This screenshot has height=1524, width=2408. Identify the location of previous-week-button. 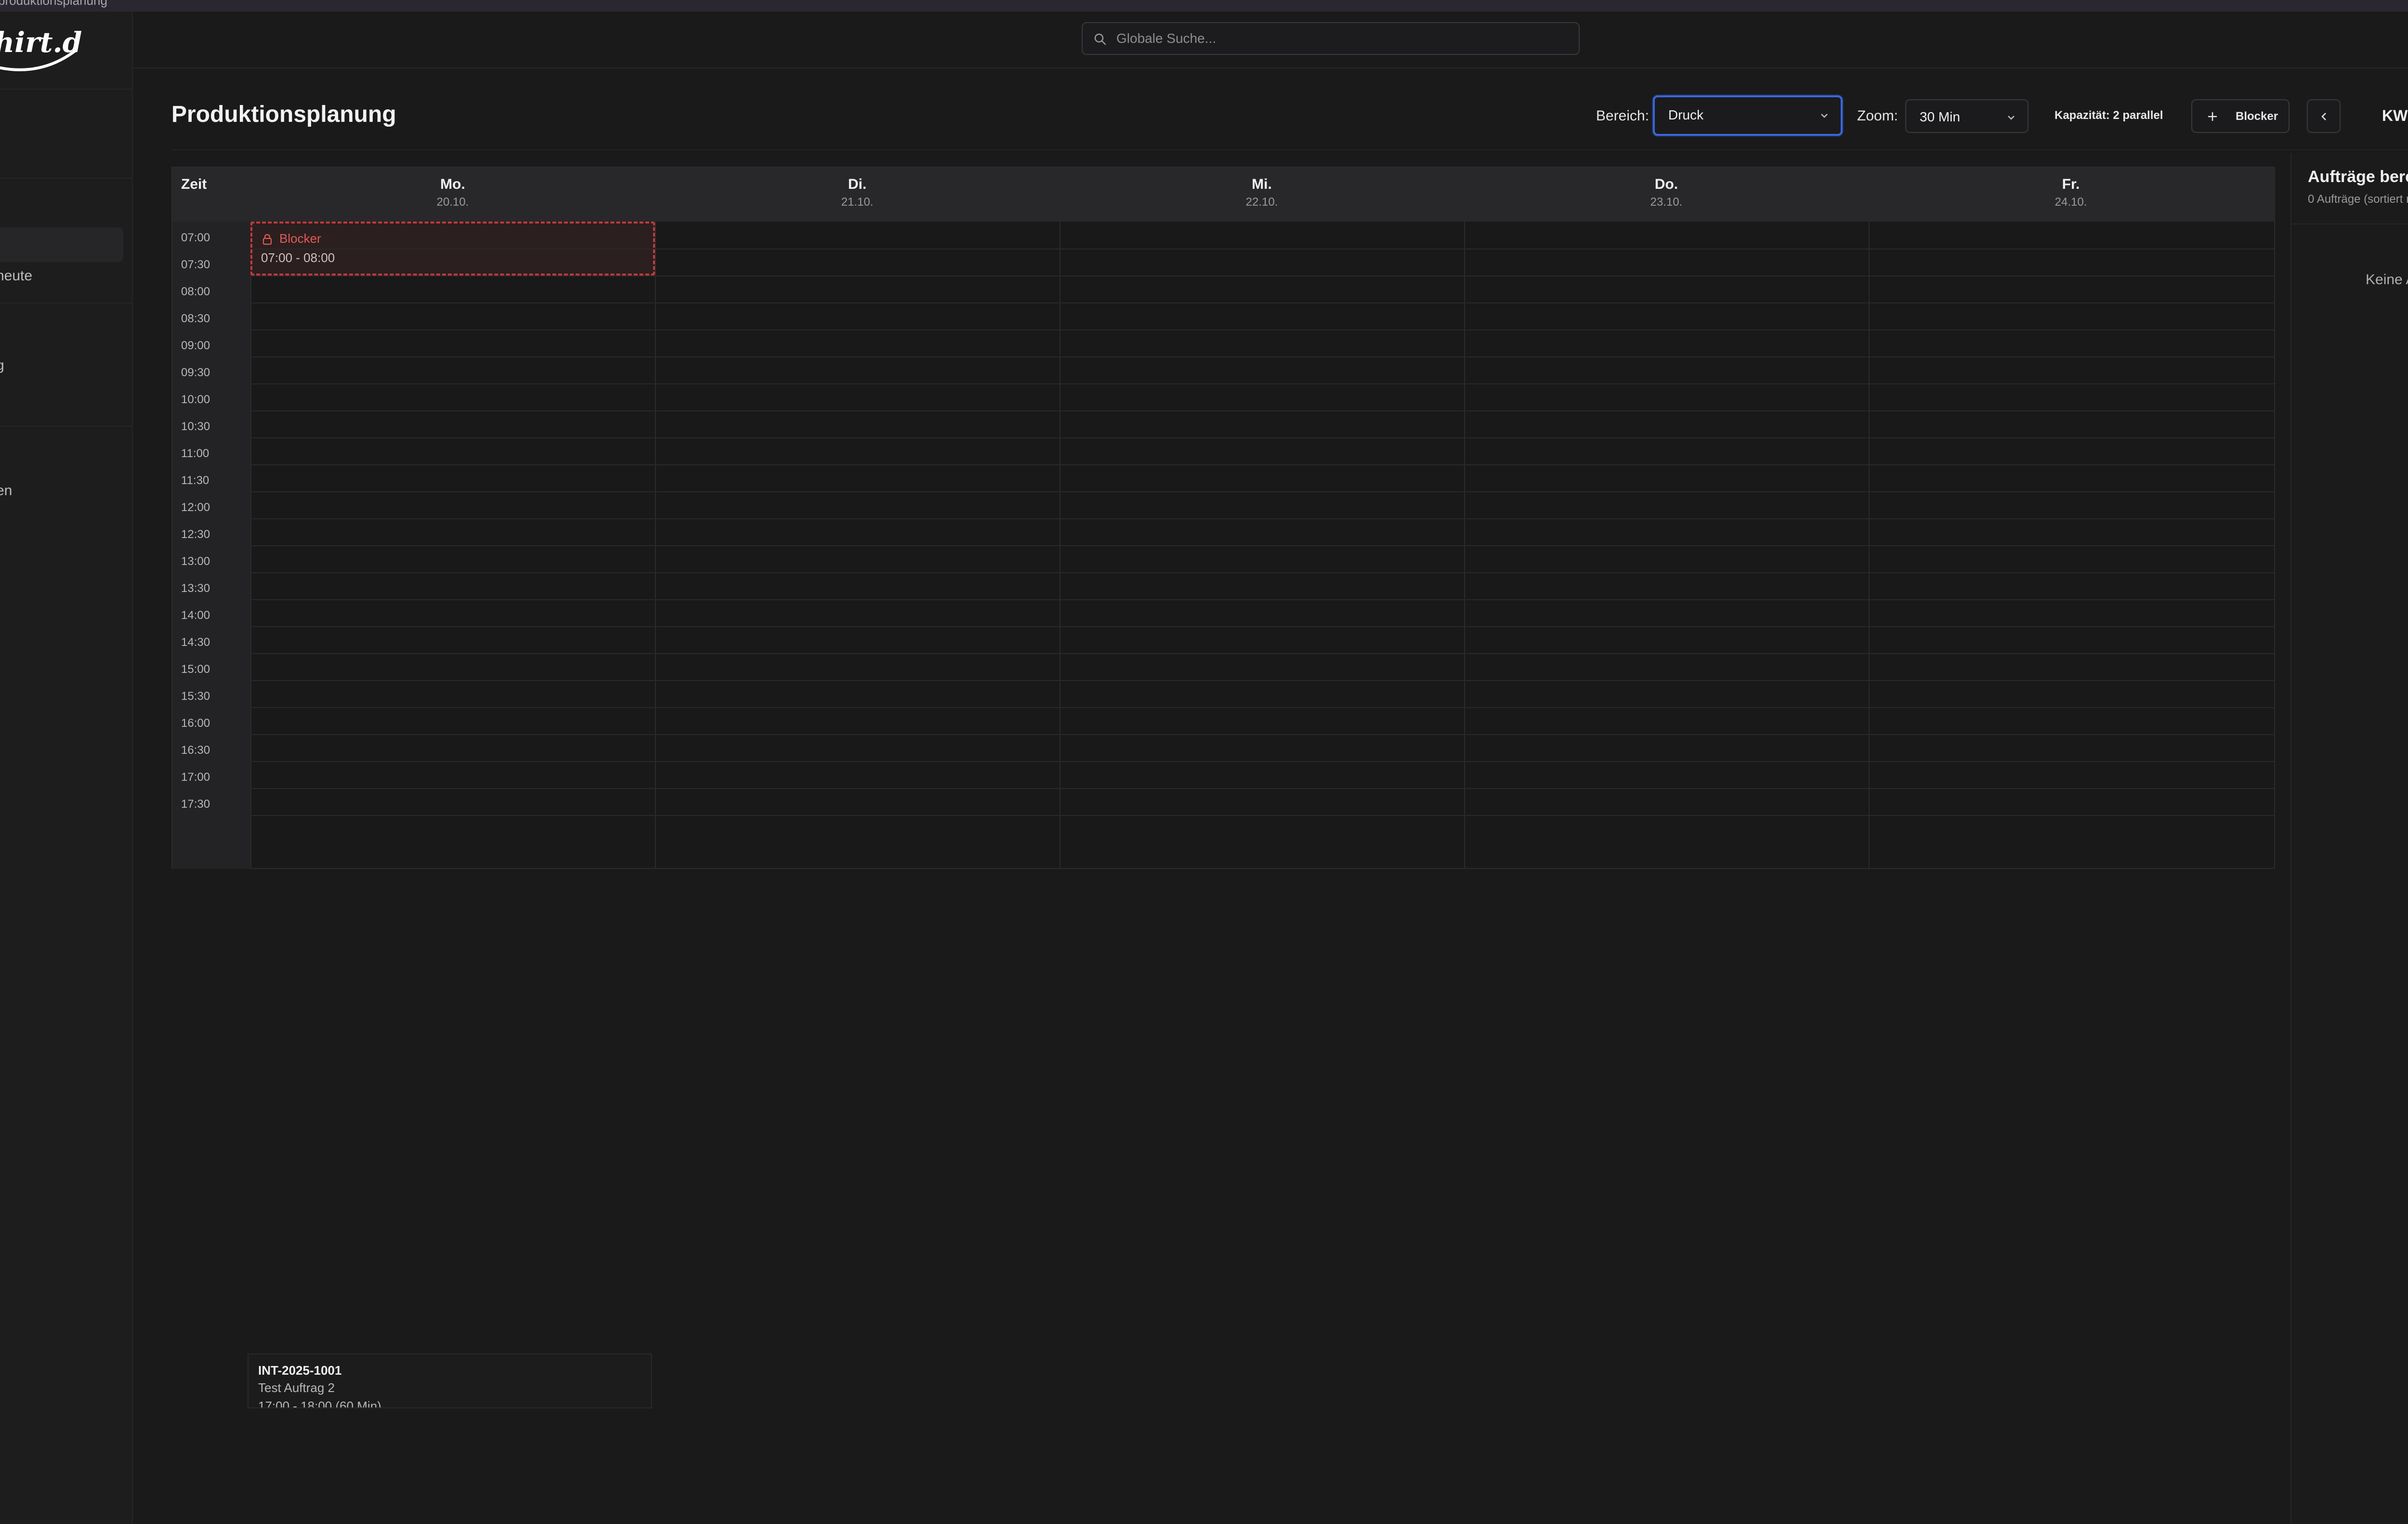
(2324, 116).